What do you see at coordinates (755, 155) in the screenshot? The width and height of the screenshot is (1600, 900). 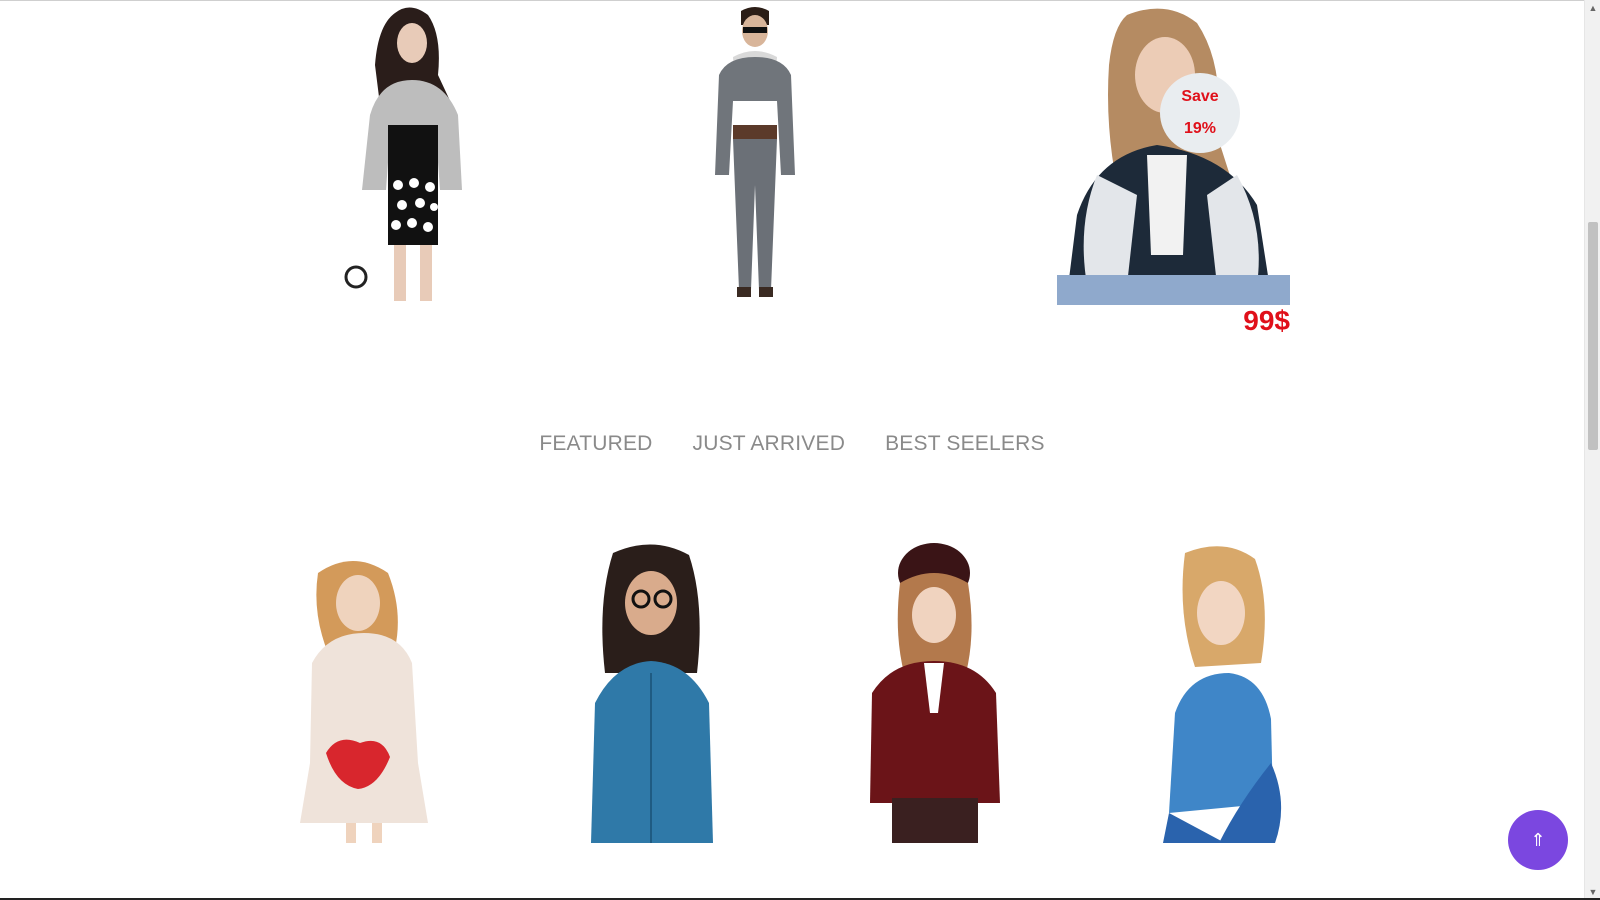 I see `product-image-man-grey-suit` at bounding box center [755, 155].